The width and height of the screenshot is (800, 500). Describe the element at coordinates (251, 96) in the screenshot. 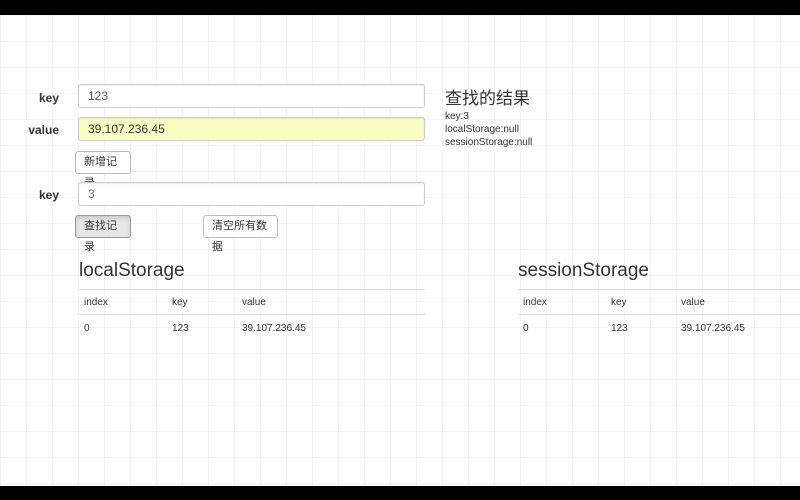

I see `key-input: 123` at that location.